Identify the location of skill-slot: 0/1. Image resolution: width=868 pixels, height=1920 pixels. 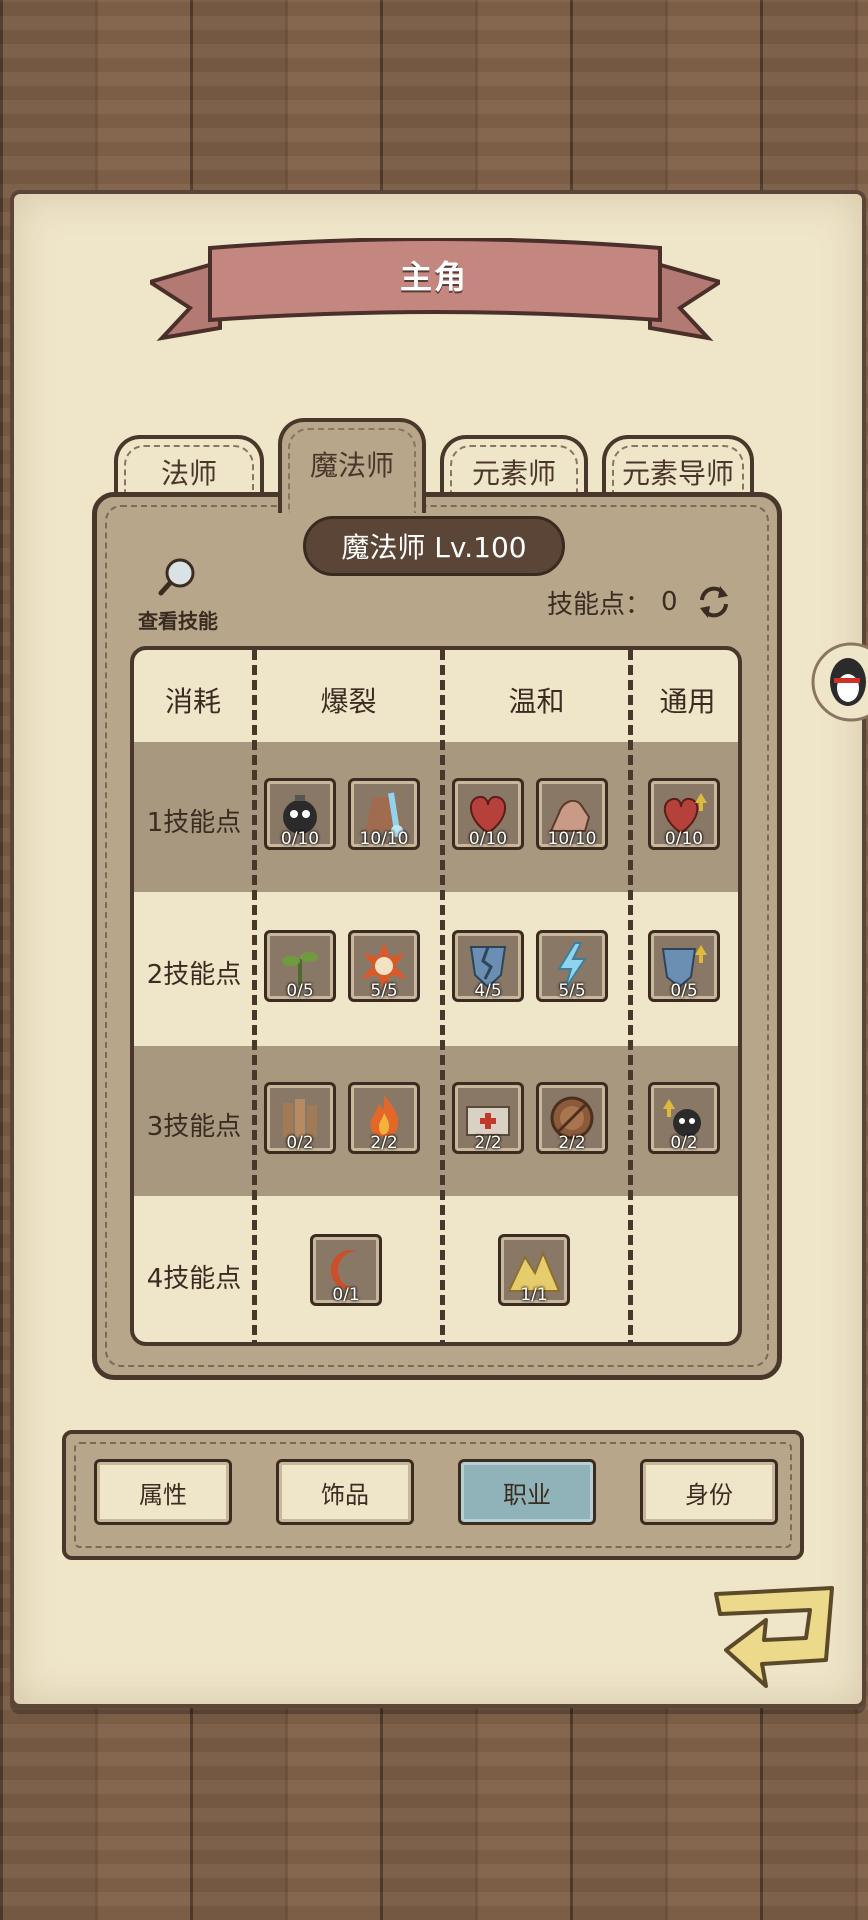
(346, 1270).